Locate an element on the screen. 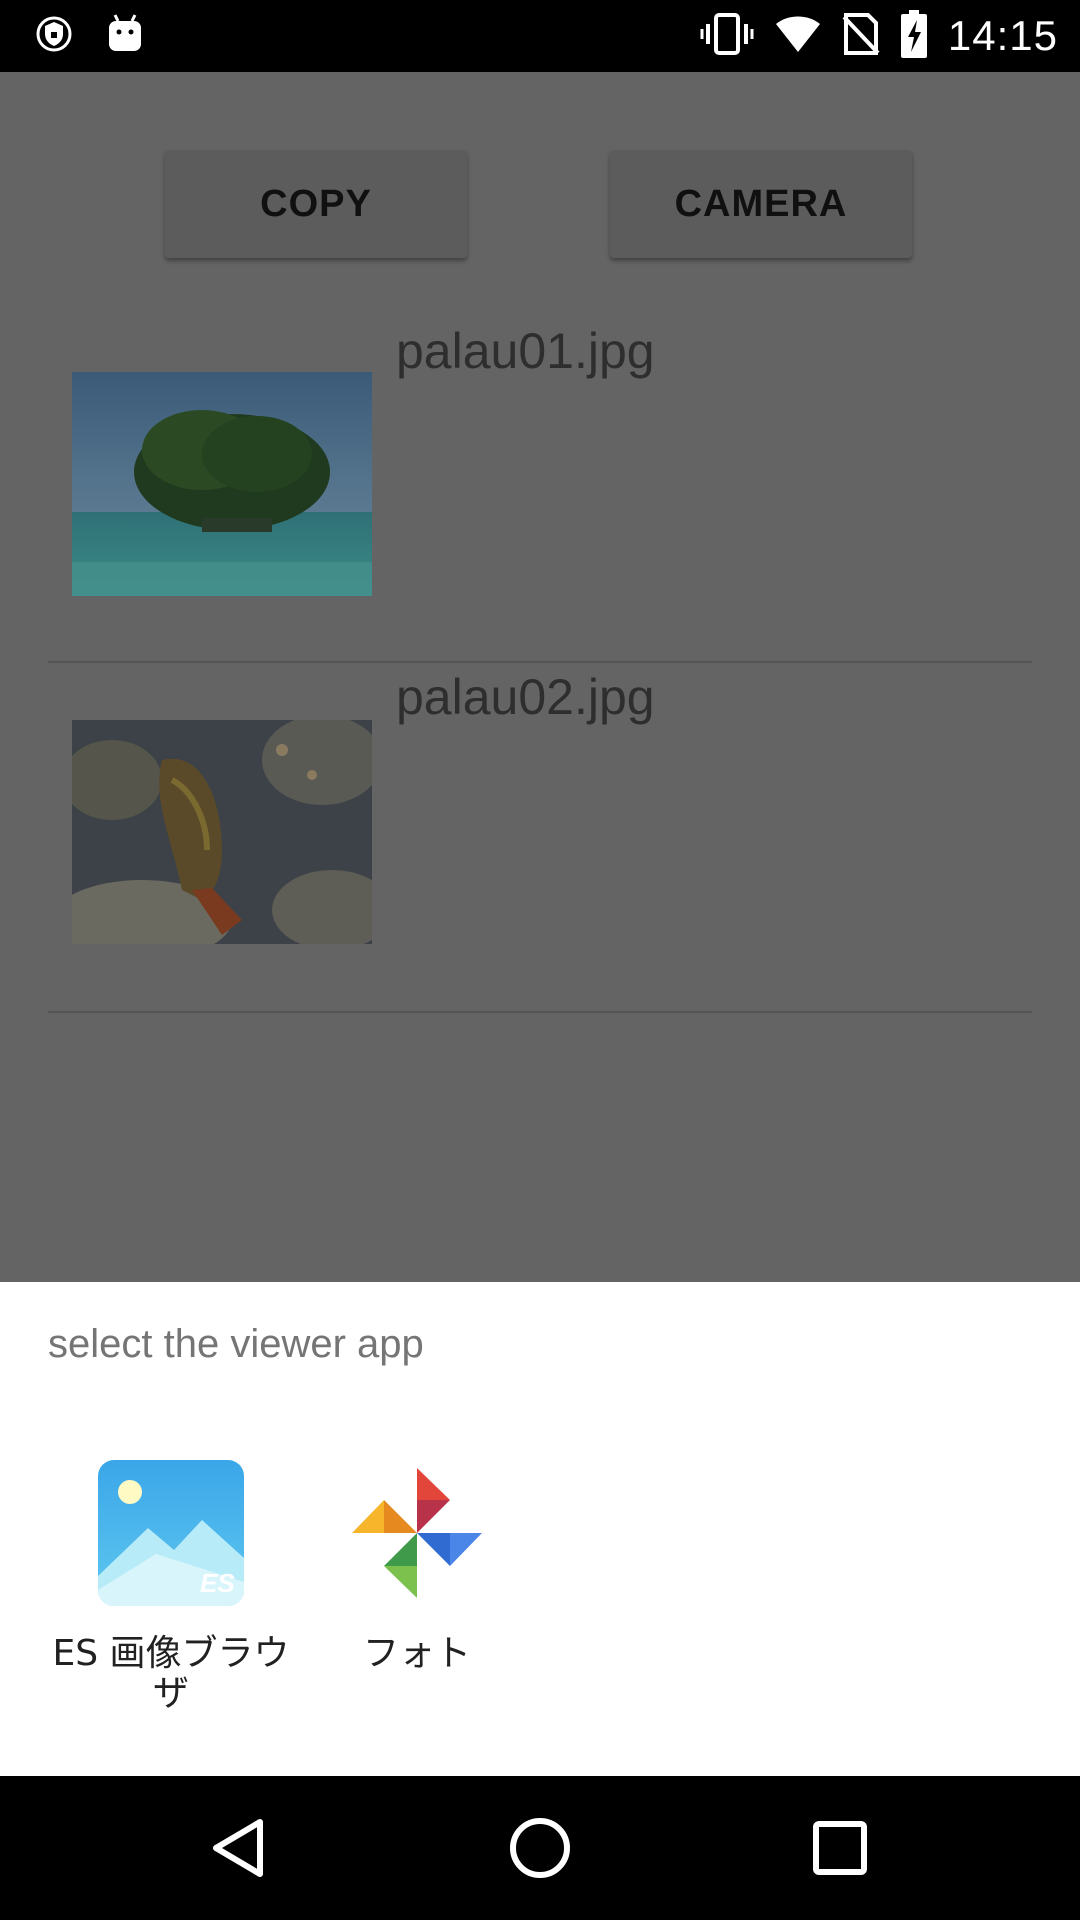  android-icon is located at coordinates (125, 35).